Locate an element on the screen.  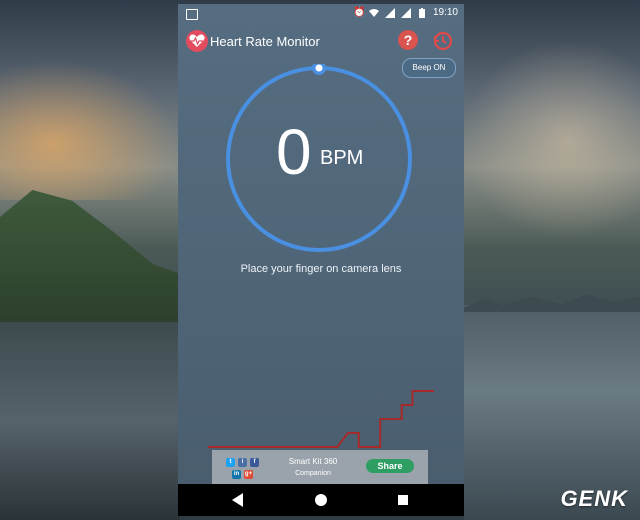
bpm-unit: BPM is located at coordinates (342, 158).